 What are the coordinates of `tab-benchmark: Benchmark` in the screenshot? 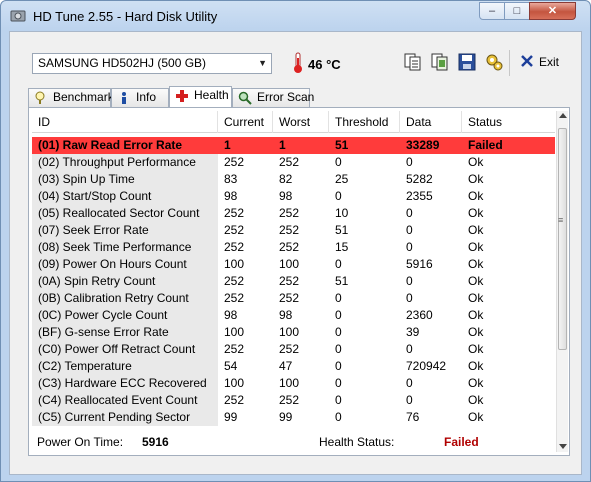 It's located at (71, 97).